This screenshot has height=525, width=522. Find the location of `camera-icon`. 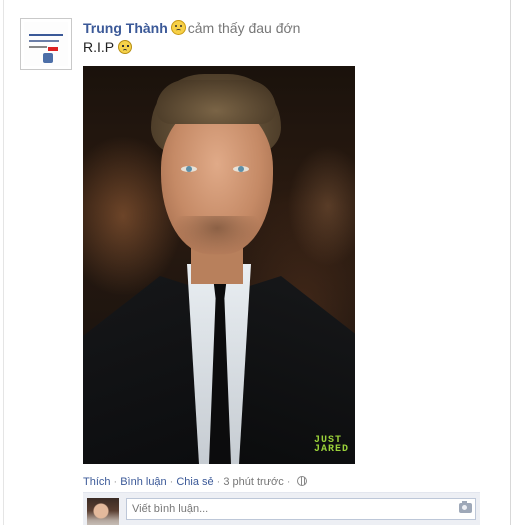

camera-icon is located at coordinates (465, 507).